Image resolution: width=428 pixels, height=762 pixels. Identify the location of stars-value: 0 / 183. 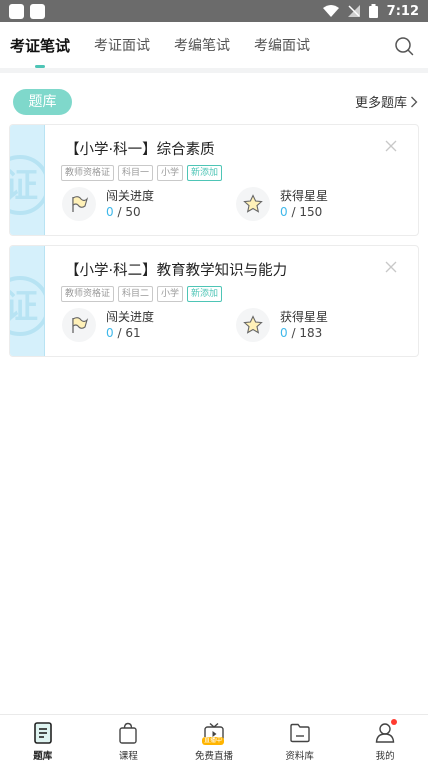
(301, 333).